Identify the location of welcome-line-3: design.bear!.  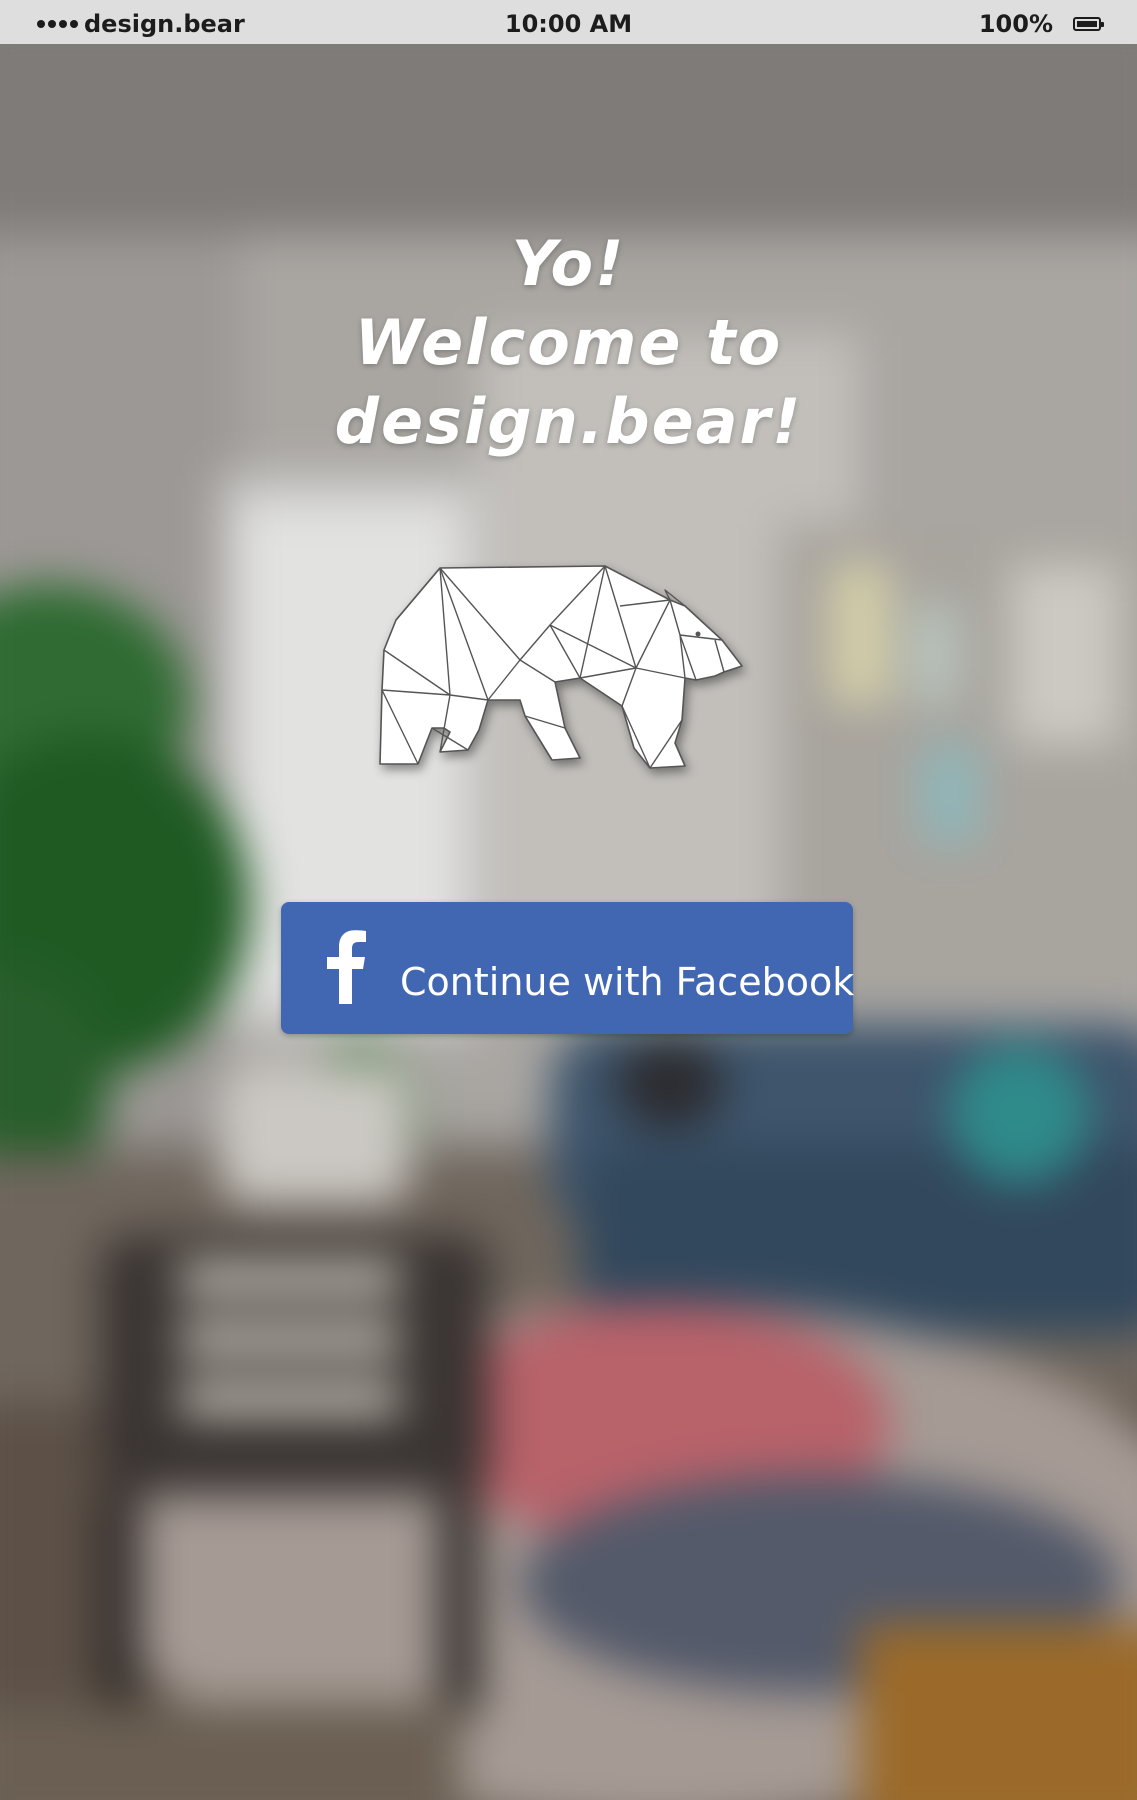
(568, 421).